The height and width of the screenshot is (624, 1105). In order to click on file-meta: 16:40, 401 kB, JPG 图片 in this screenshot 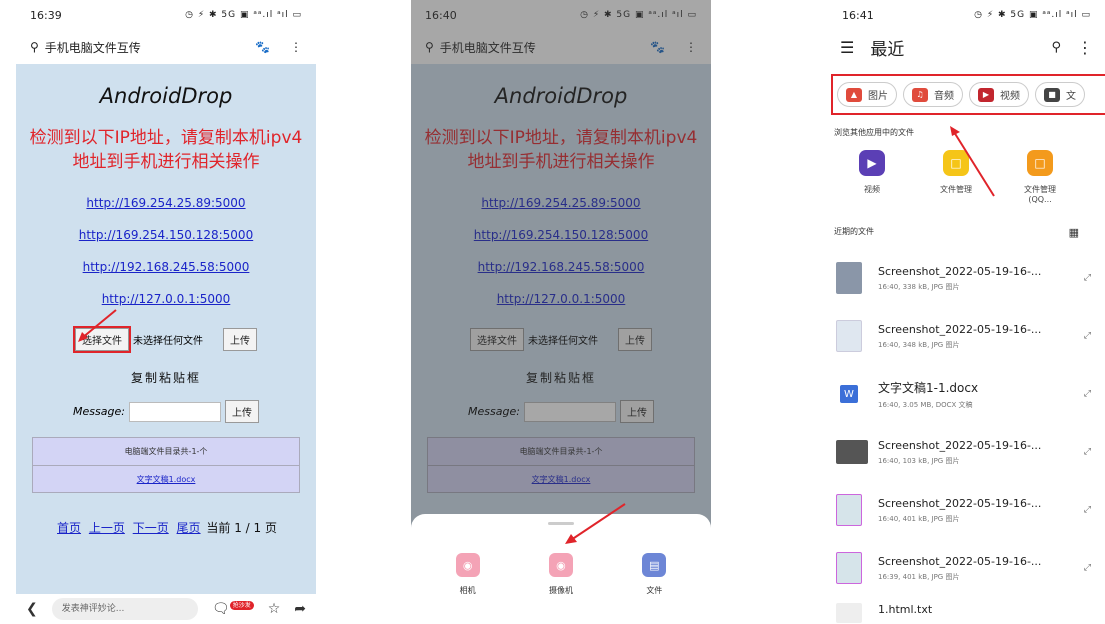, I will do `click(919, 518)`.